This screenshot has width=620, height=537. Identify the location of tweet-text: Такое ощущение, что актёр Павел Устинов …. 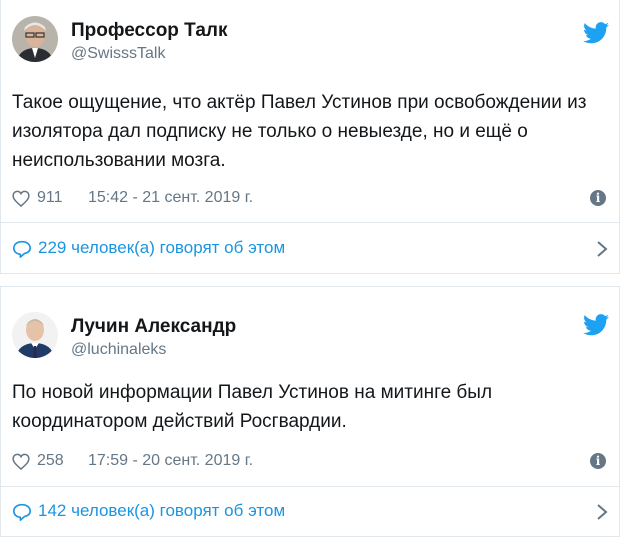
(299, 131).